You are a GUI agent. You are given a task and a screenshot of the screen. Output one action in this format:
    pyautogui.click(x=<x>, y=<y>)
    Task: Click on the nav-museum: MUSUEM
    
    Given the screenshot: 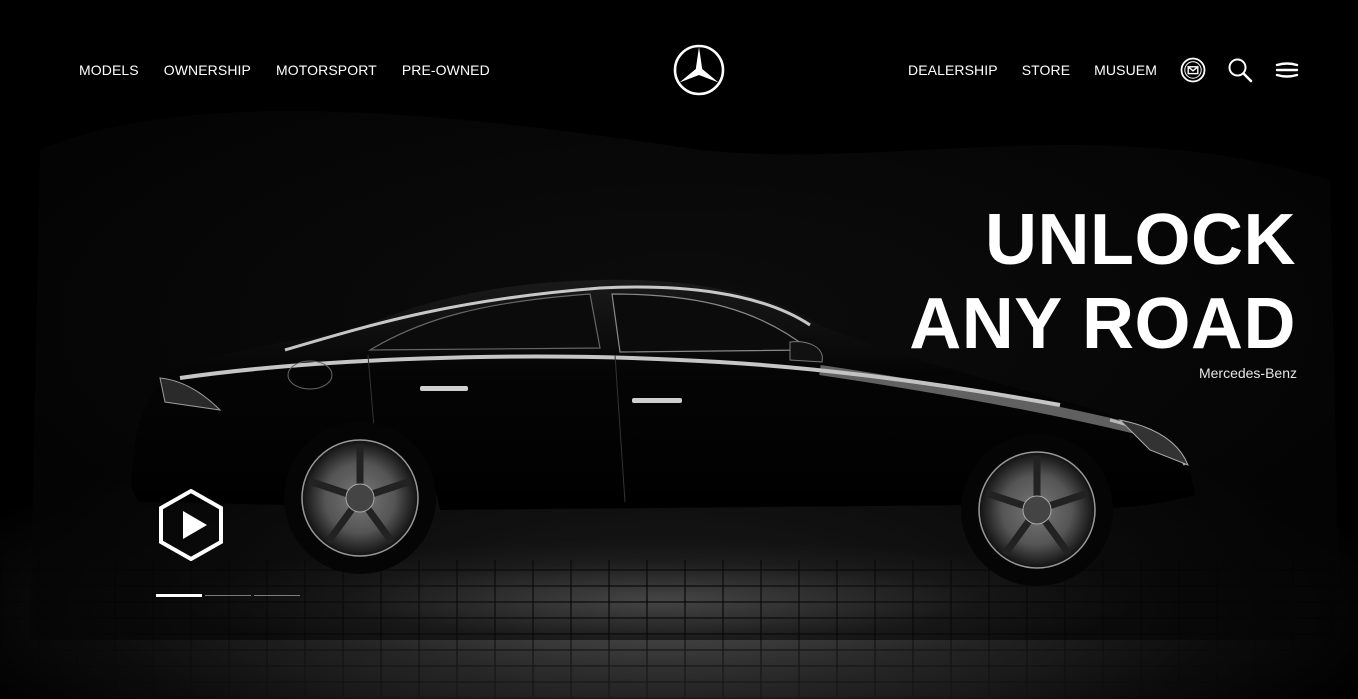 What is the action you would take?
    pyautogui.click(x=1125, y=70)
    